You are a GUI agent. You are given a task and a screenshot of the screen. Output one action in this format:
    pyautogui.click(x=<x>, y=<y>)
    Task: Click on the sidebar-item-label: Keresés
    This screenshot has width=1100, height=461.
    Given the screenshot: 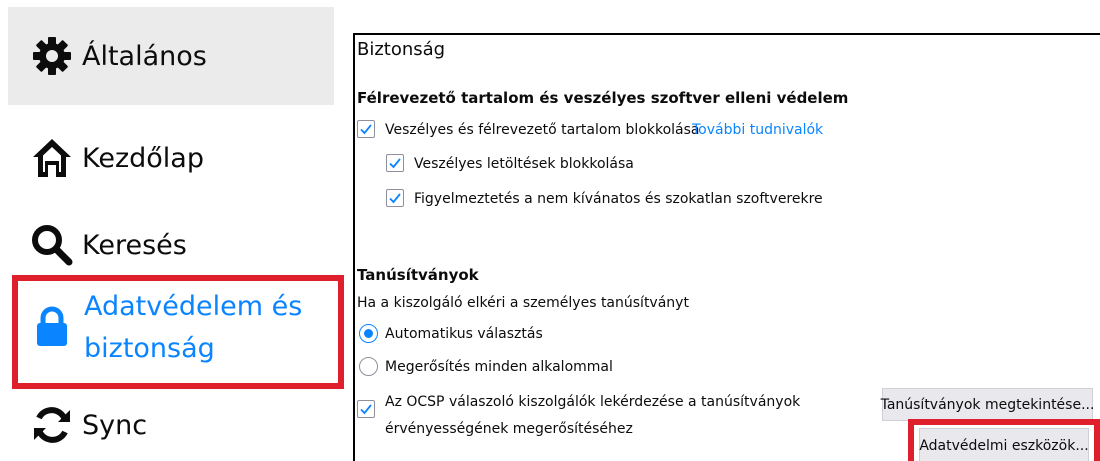 What is the action you would take?
    pyautogui.click(x=134, y=245)
    